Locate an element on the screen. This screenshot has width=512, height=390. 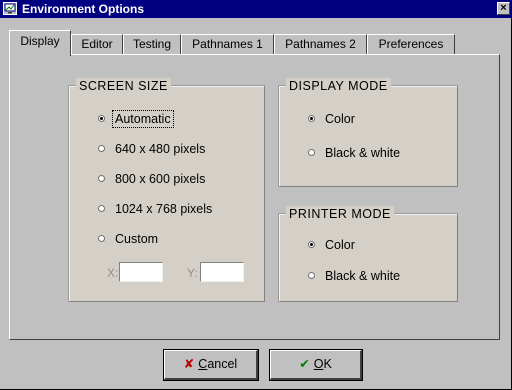
radio-label: 1024 x 768 pixels is located at coordinates (163, 209).